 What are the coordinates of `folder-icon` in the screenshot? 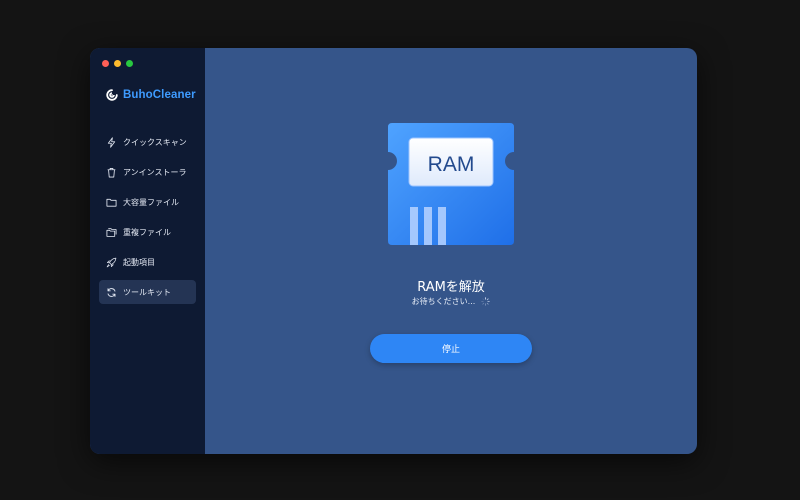 It's located at (111, 202).